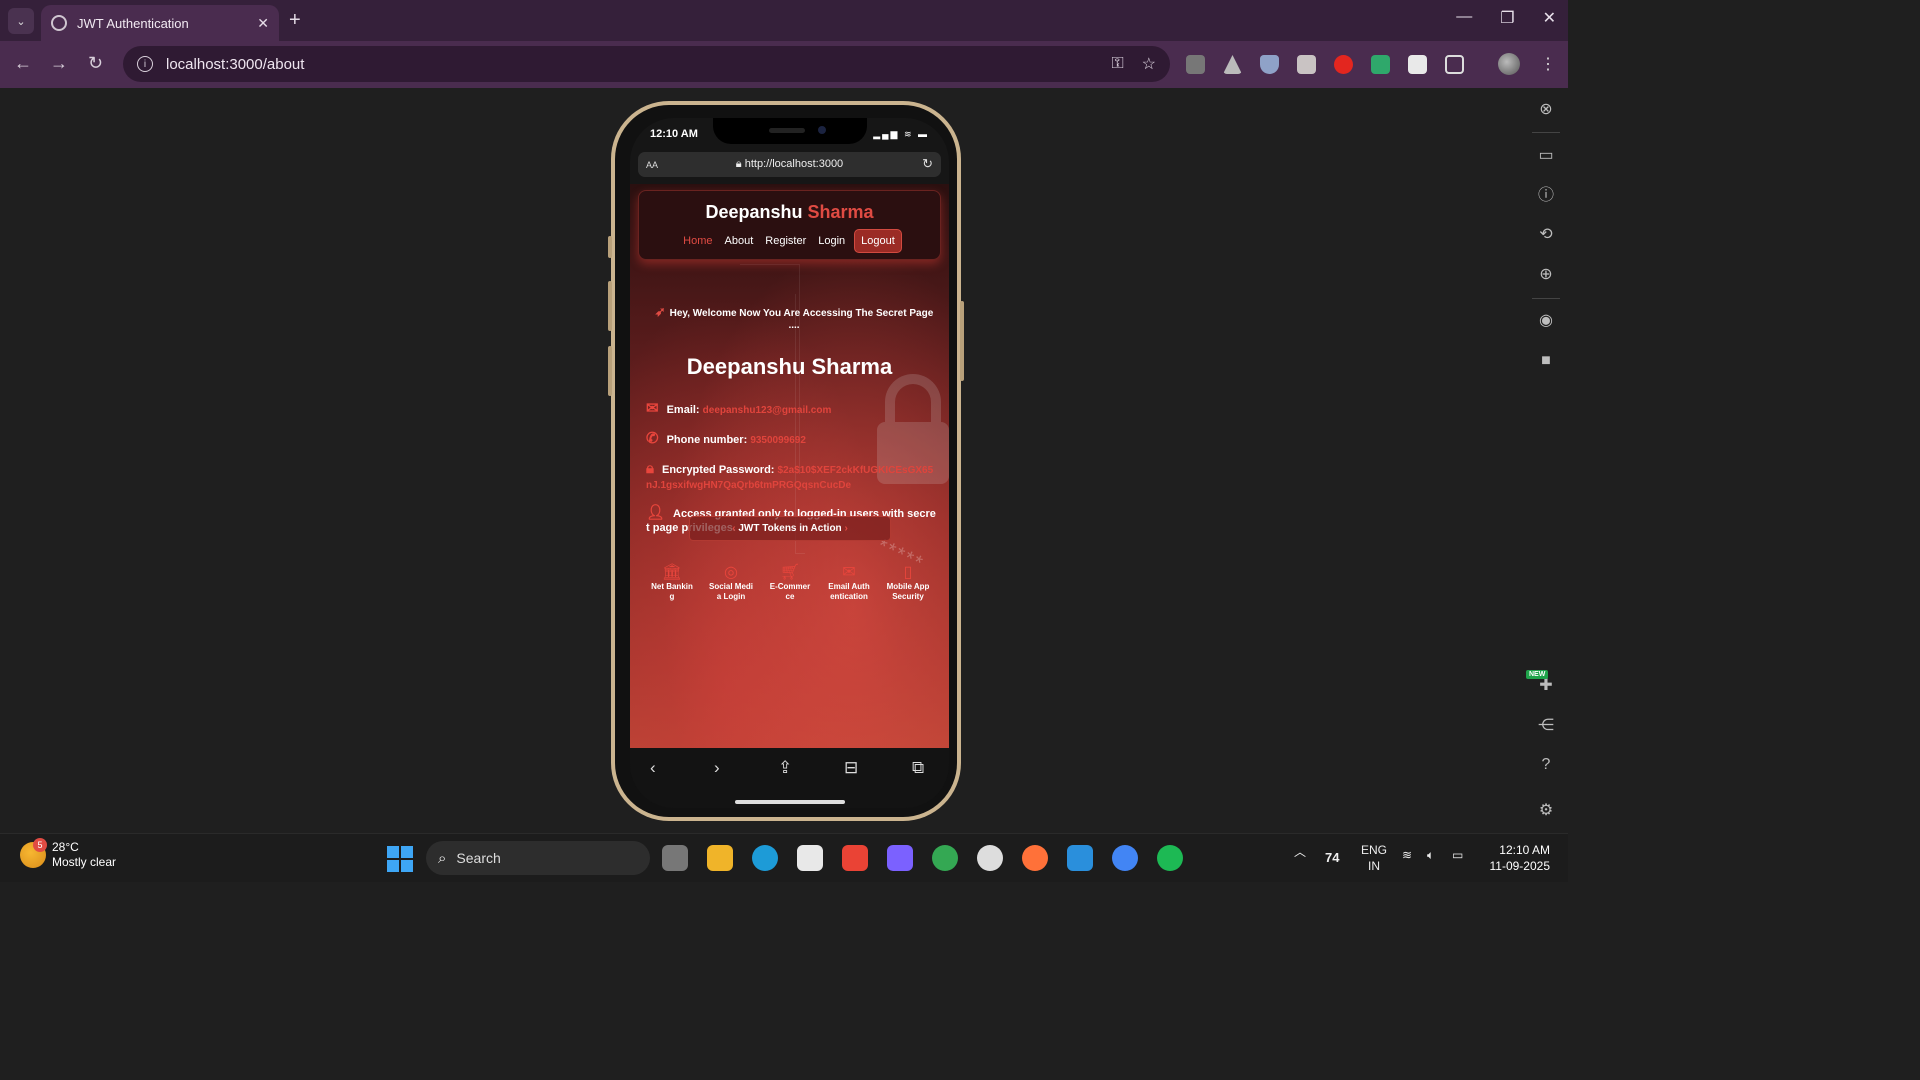 This screenshot has height=1080, width=1920. Describe the element at coordinates (784, 20) in the screenshot. I see `browser-tab-strip: ⌄ JWT Authentication ✕ + — ❐ ✕` at that location.